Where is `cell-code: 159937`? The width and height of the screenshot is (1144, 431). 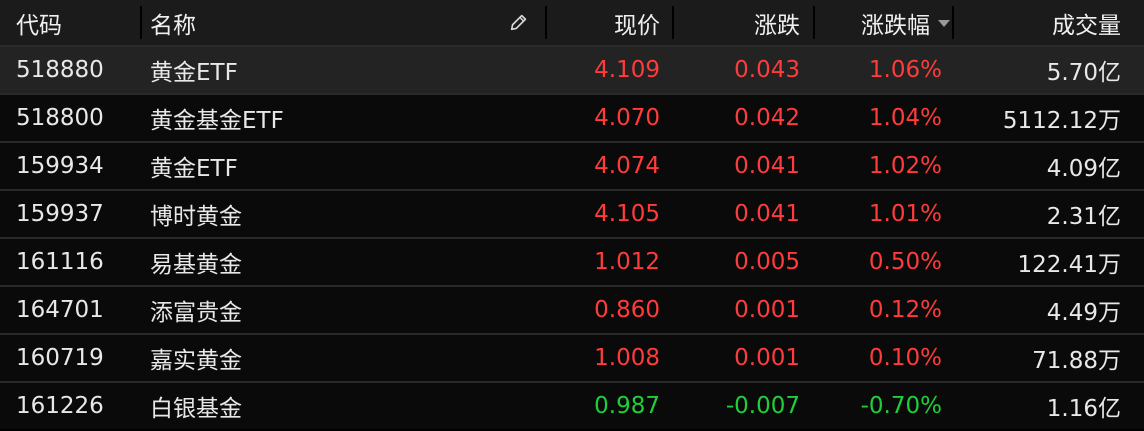
cell-code: 159937 is located at coordinates (60, 214).